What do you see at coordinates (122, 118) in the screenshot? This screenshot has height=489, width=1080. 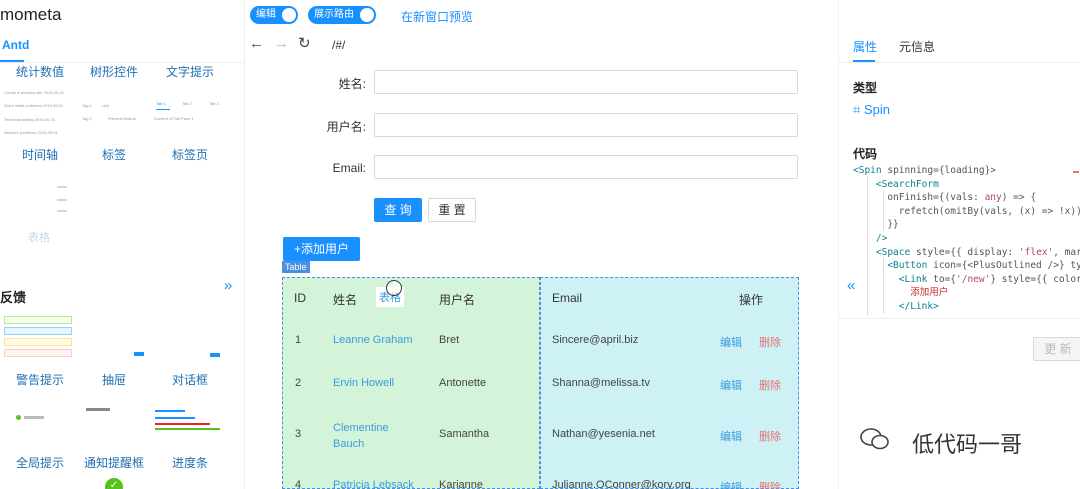 I see `tag-preview: Prevent Default` at bounding box center [122, 118].